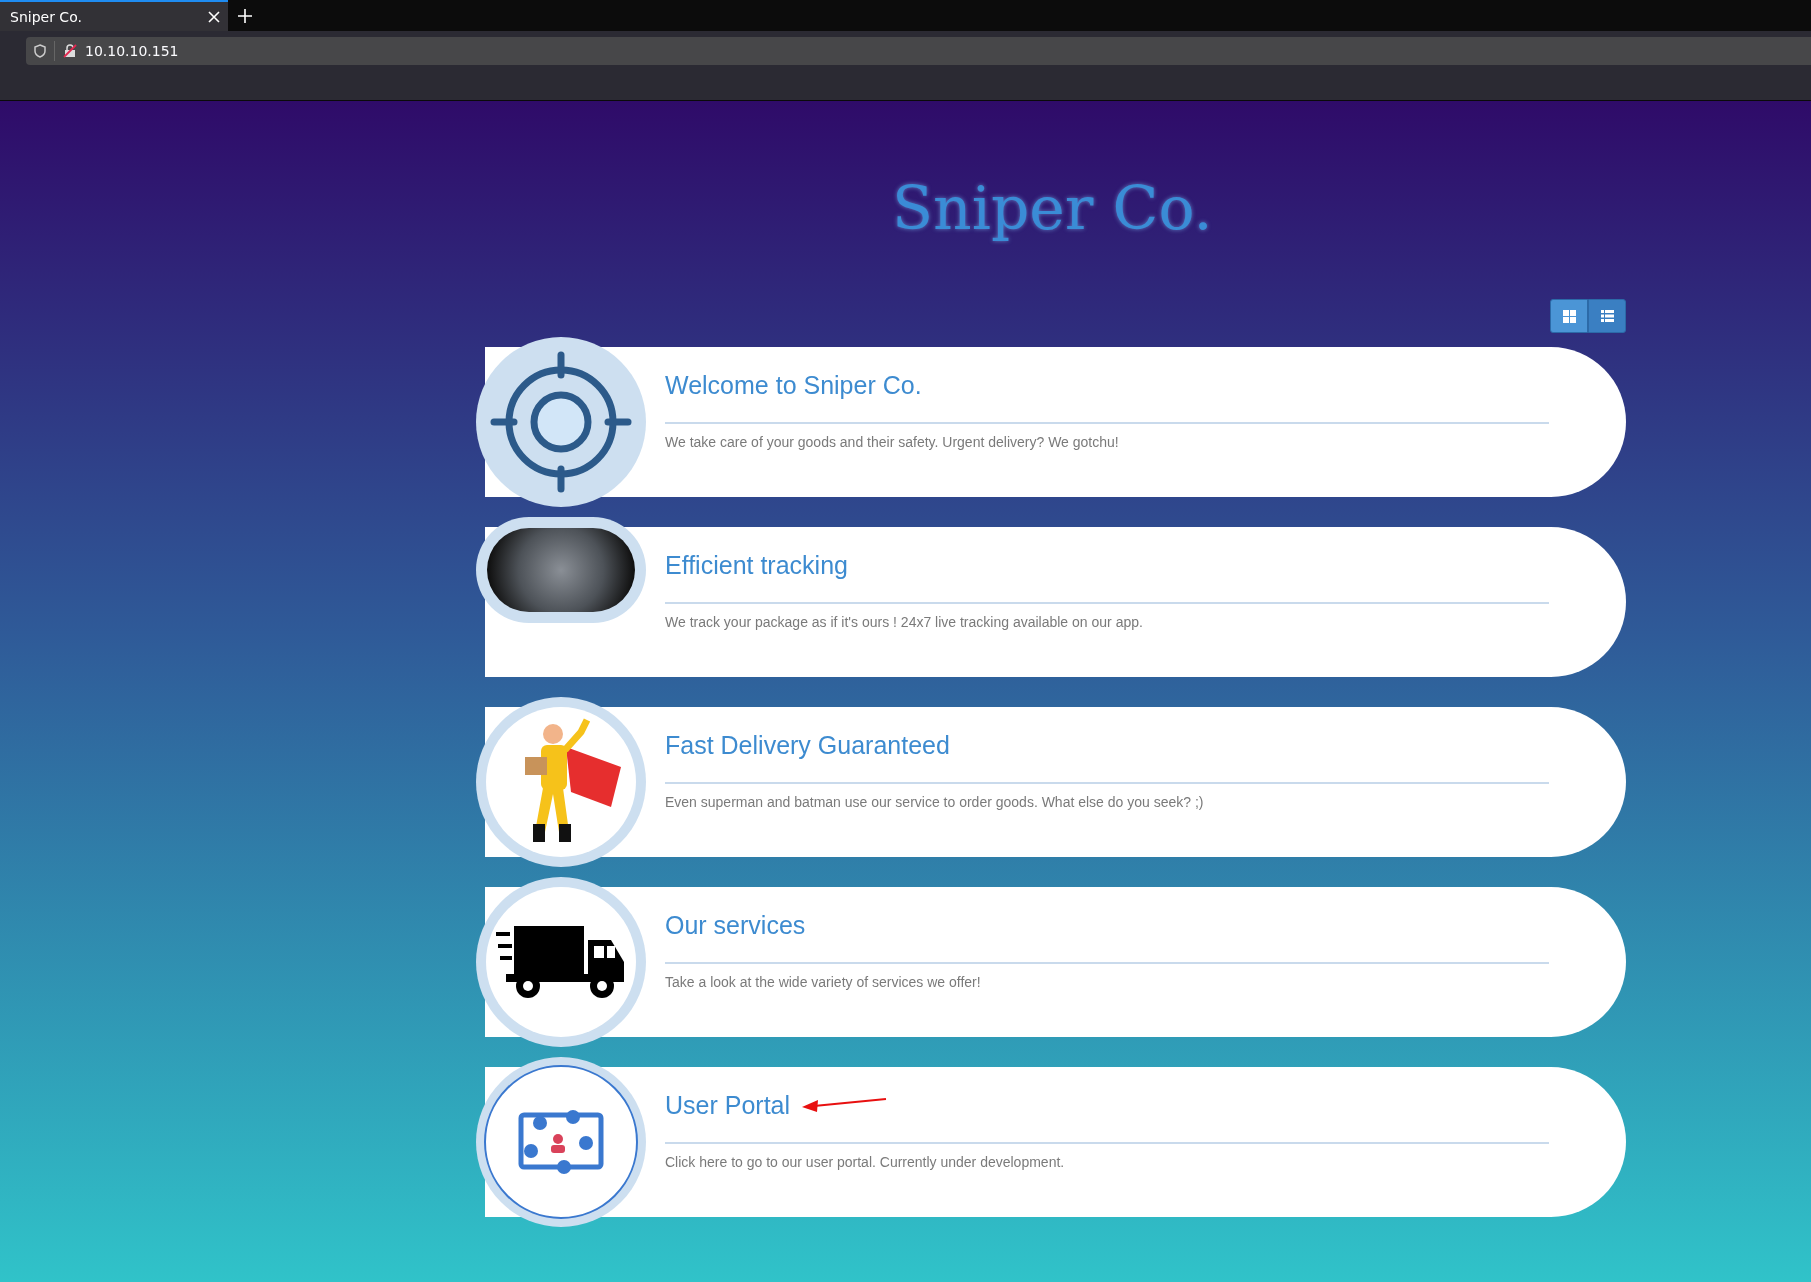 The image size is (1811, 1282). Describe the element at coordinates (132, 51) in the screenshot. I see `url-text: 10.10.10.151` at that location.